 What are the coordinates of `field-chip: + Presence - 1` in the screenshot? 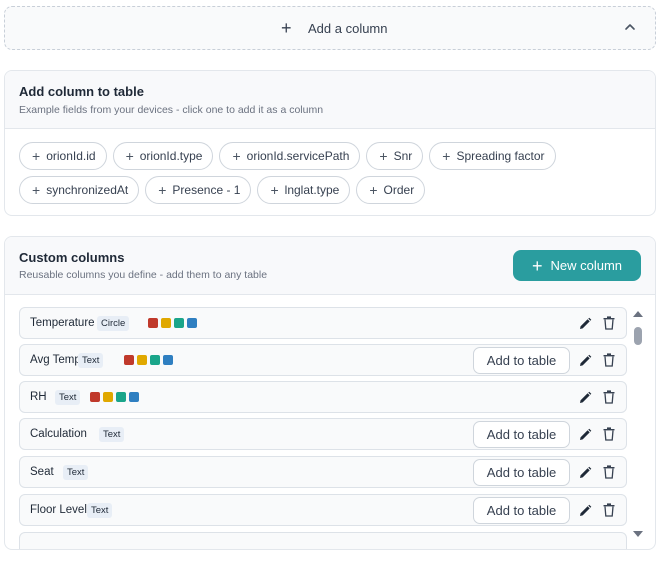 It's located at (198, 190).